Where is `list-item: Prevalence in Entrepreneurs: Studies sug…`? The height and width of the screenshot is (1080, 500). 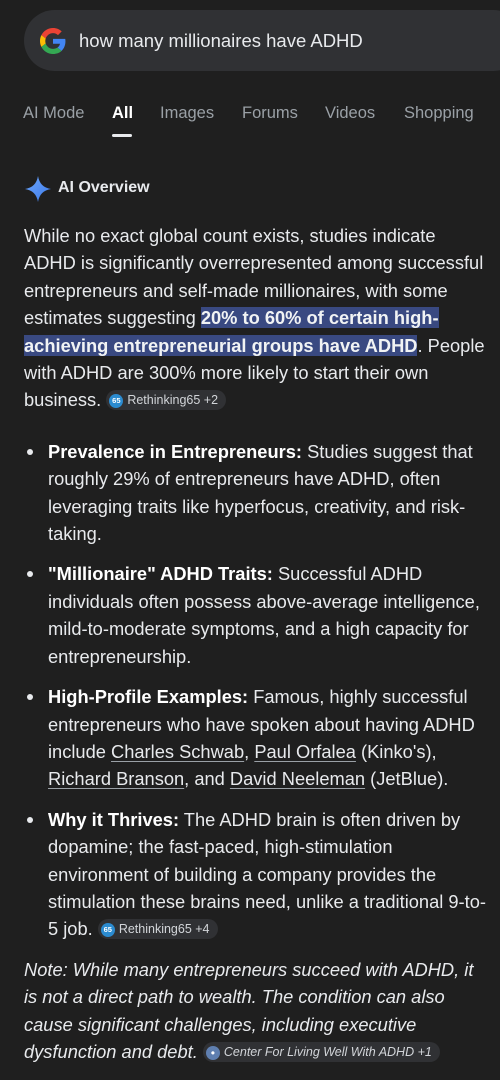
list-item: Prevalence in Entrepreneurs: Studies sug… is located at coordinates (255, 493).